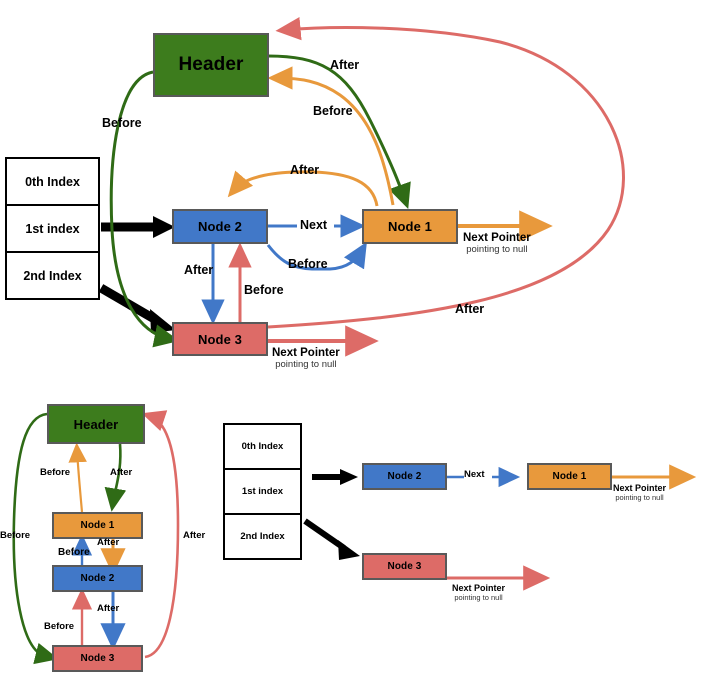 This screenshot has width=707, height=681. I want to click on bl-edge-node3-after-header, so click(160, 534).